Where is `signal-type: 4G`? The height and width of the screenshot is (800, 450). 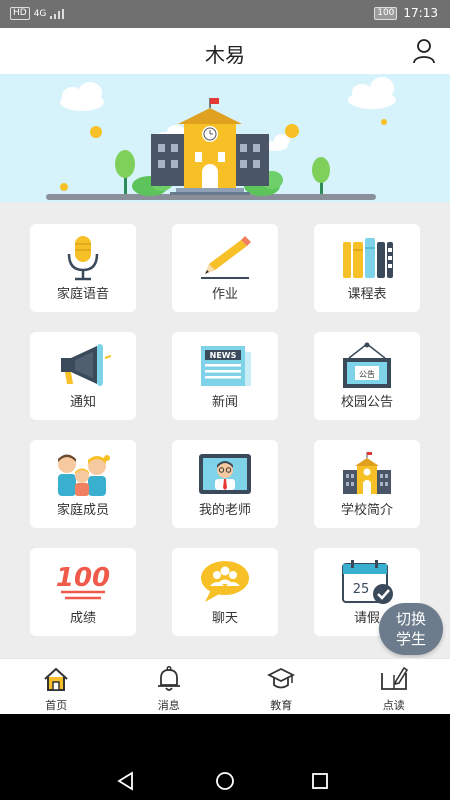 signal-type: 4G is located at coordinates (40, 13).